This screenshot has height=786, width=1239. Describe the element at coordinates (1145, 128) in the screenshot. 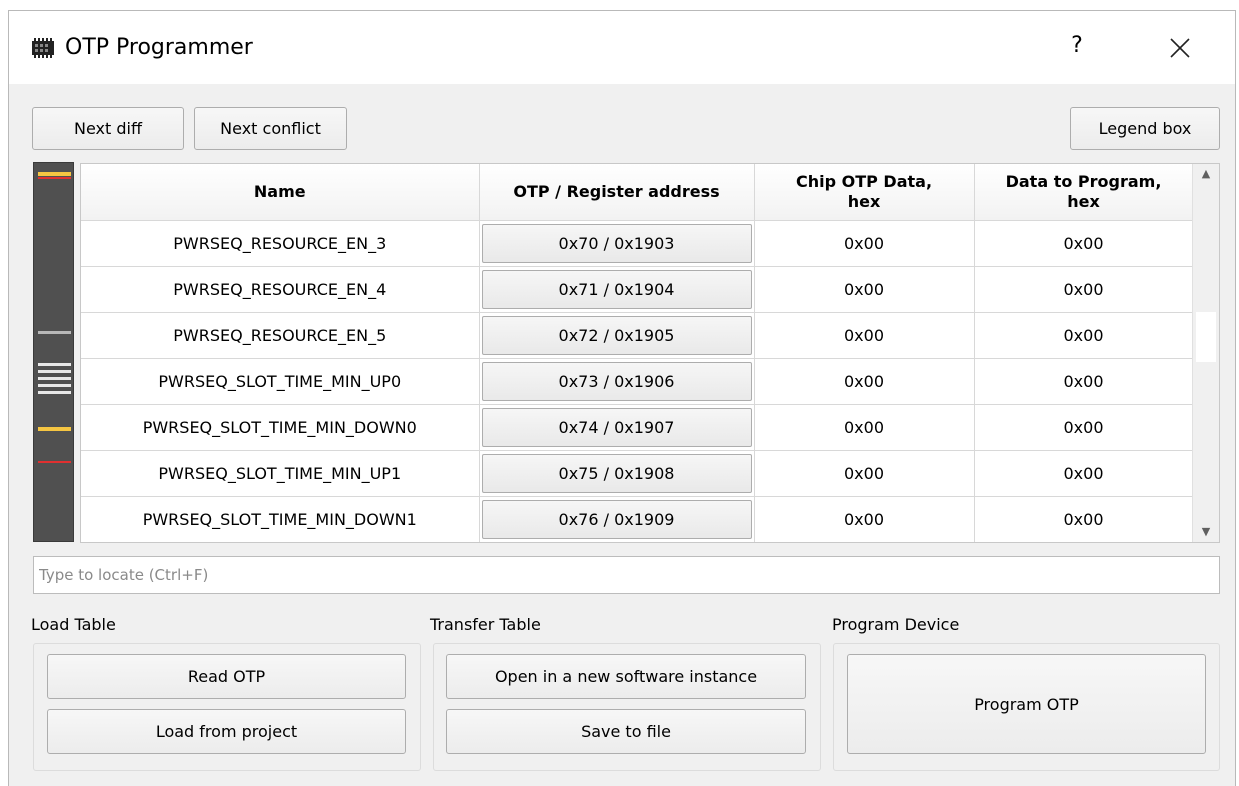

I see `legend-box-button: Legend box` at that location.